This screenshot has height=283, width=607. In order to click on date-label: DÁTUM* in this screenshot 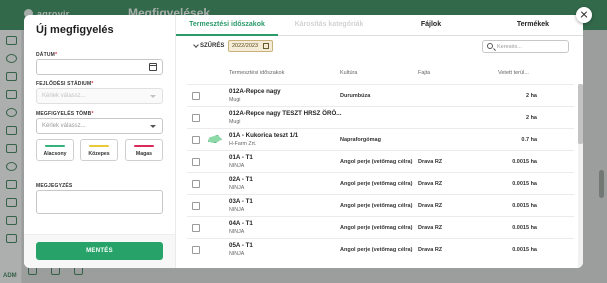, I will do `click(47, 55)`.